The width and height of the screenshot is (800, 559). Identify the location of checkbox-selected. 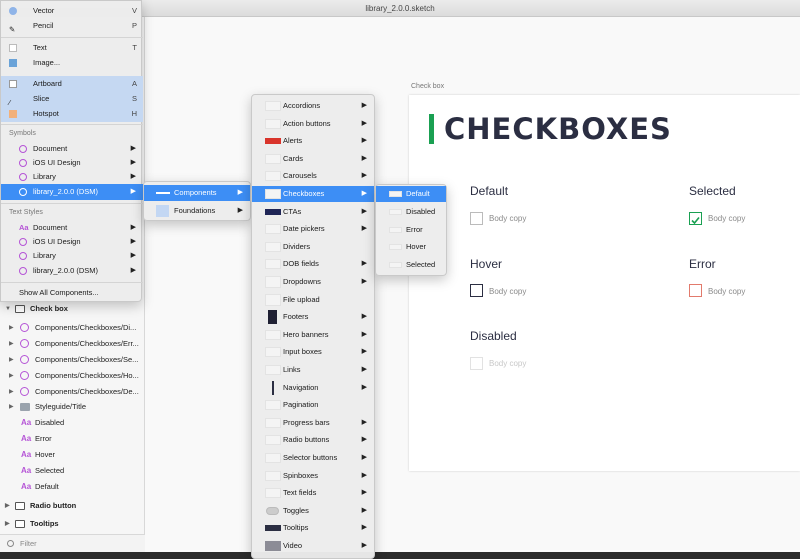
(695, 218).